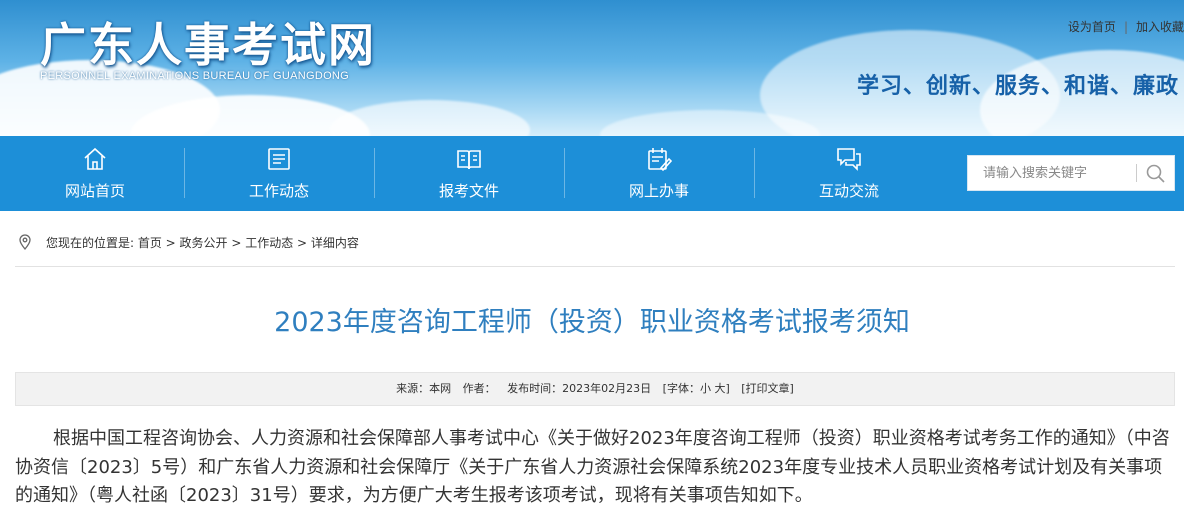 This screenshot has height=513, width=1184. Describe the element at coordinates (767, 388) in the screenshot. I see `print-article-link: [打印文章]` at that location.